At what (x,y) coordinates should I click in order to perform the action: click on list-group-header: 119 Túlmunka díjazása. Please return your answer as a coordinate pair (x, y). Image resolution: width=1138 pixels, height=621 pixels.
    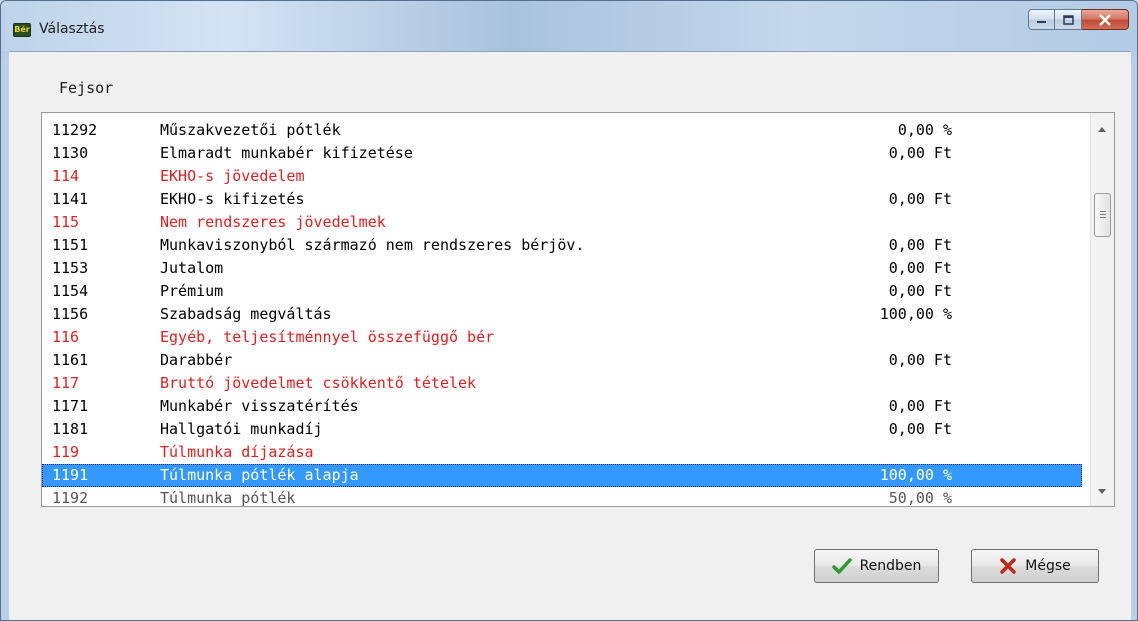
    Looking at the image, I should click on (562, 452).